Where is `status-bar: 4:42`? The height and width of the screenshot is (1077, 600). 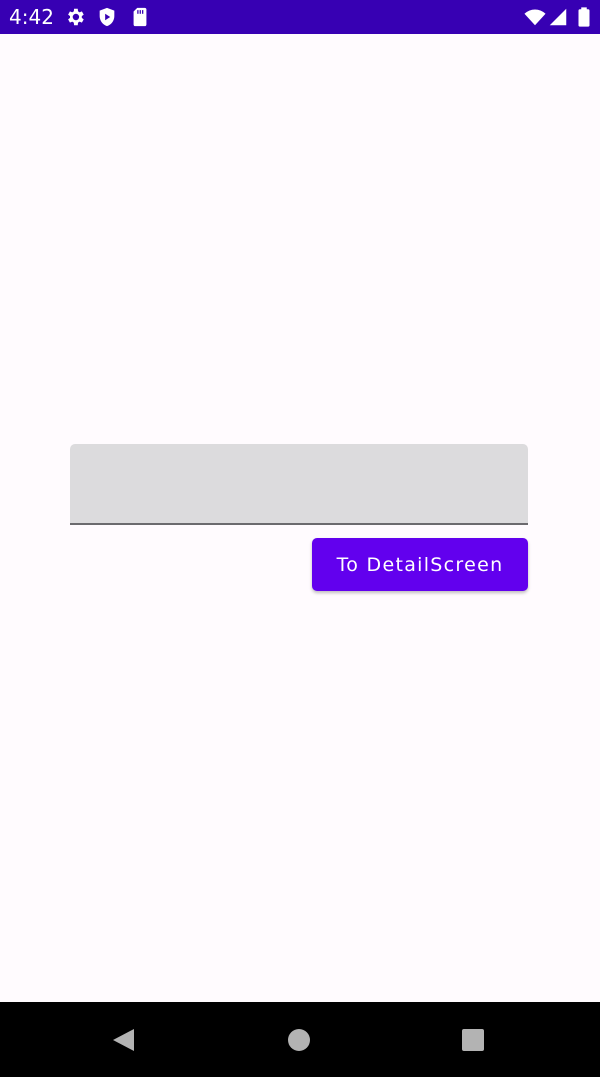
status-bar: 4:42 is located at coordinates (300, 17).